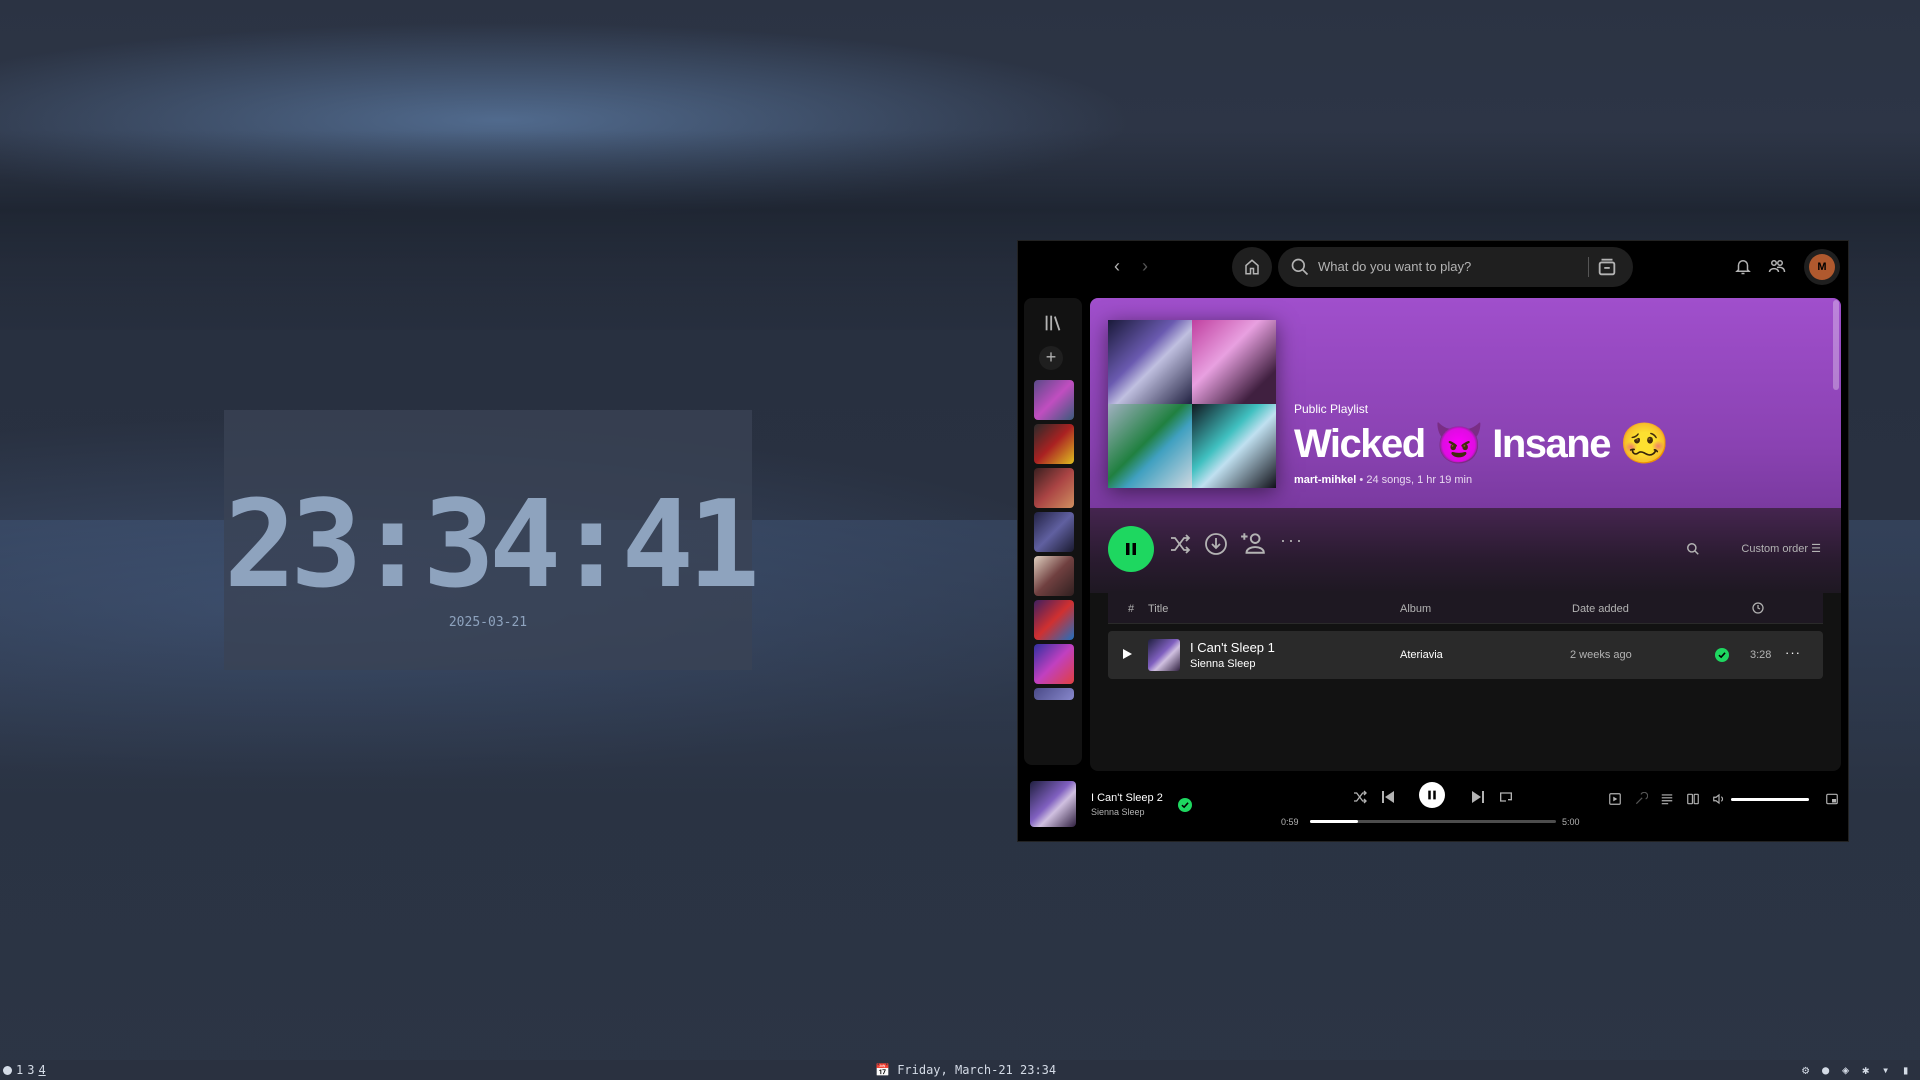 This screenshot has width=1920, height=1080. I want to click on progress-fill, so click(1334, 821).